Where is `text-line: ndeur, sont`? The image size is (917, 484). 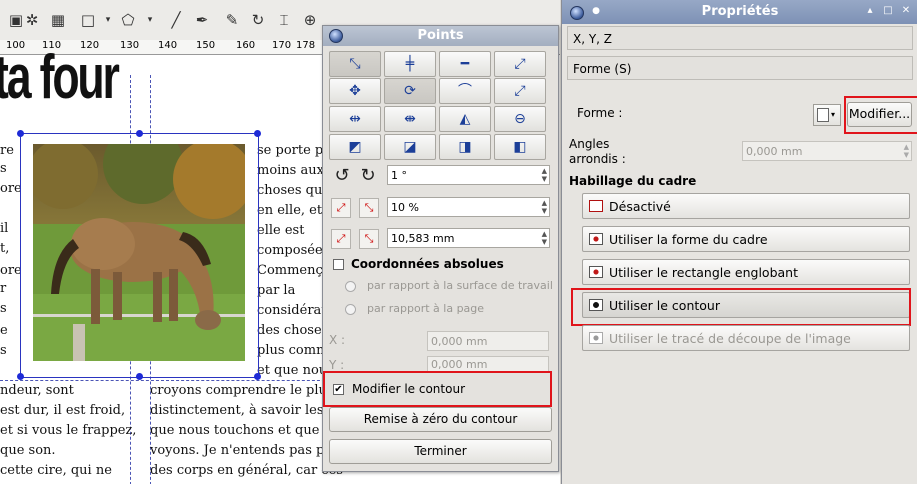 text-line: ndeur, sont is located at coordinates (37, 390).